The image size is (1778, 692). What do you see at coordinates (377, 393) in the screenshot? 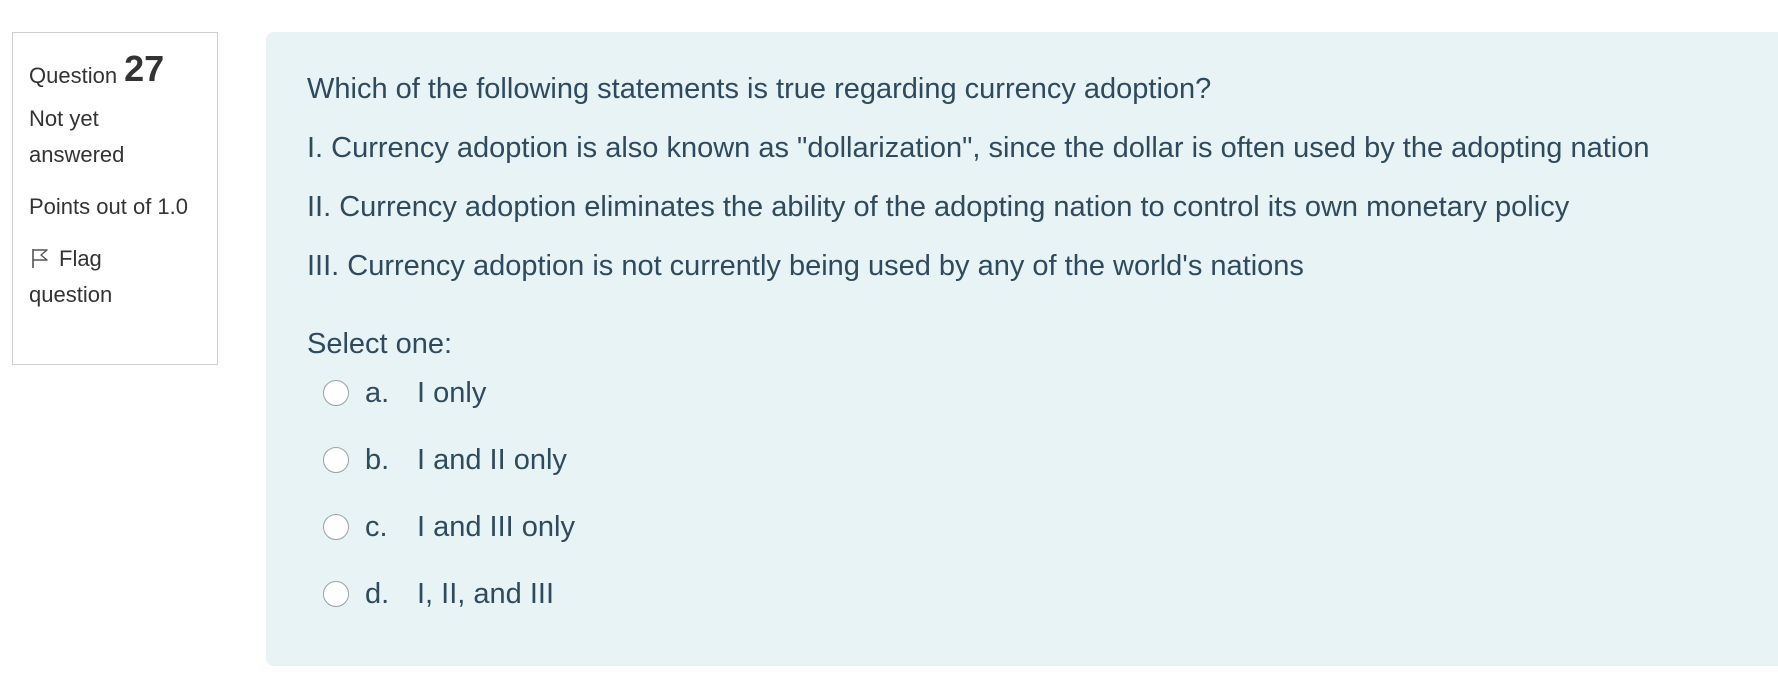
I see `option-letter-a: a.` at bounding box center [377, 393].